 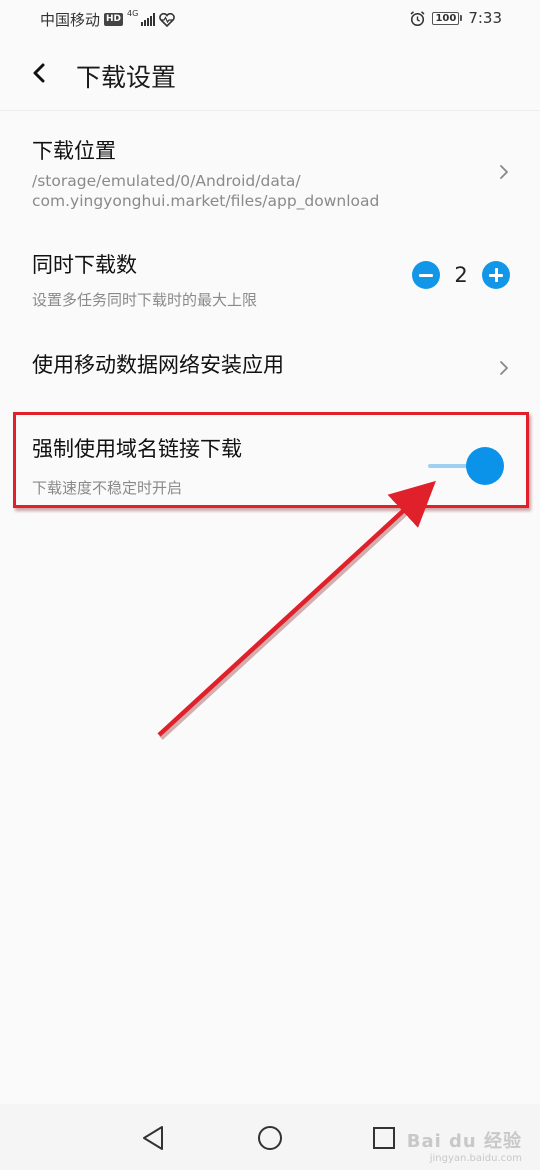 I want to click on concurrent-downloads-value: 2, so click(x=461, y=275).